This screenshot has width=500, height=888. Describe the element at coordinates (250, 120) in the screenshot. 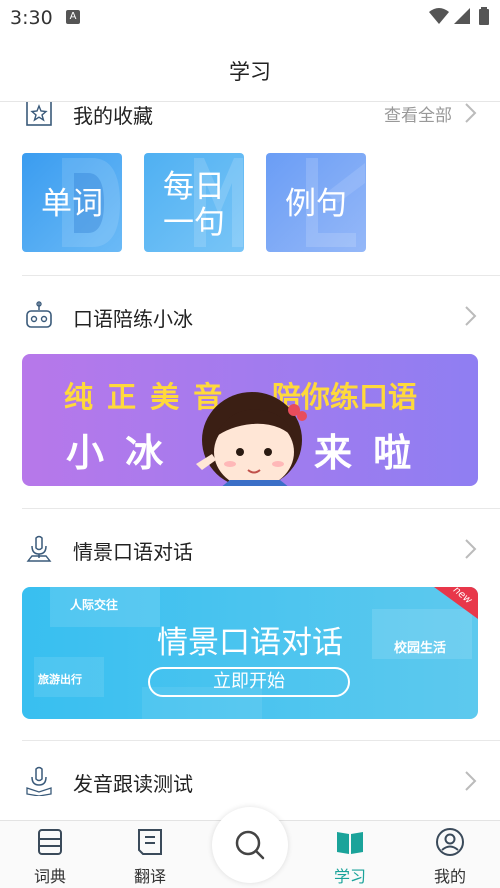

I see `favorites-header: 我的收藏 查看全部` at that location.